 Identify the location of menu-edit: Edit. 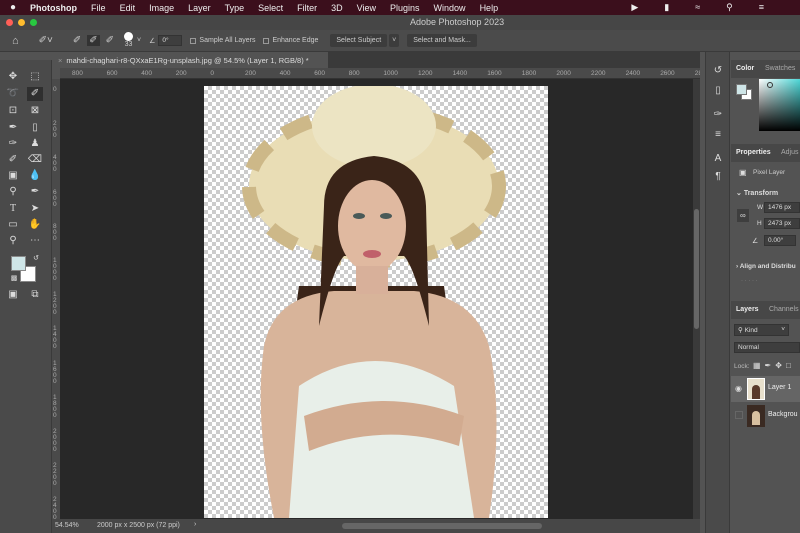
(128, 8).